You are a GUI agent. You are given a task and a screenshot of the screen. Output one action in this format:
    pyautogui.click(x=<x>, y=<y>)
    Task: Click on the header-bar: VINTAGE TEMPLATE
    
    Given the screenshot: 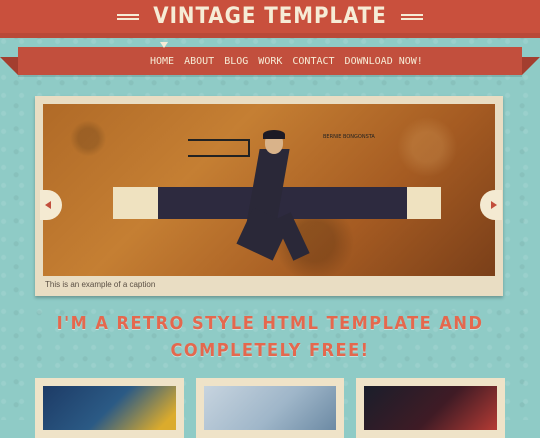 What is the action you would take?
    pyautogui.click(x=270, y=19)
    